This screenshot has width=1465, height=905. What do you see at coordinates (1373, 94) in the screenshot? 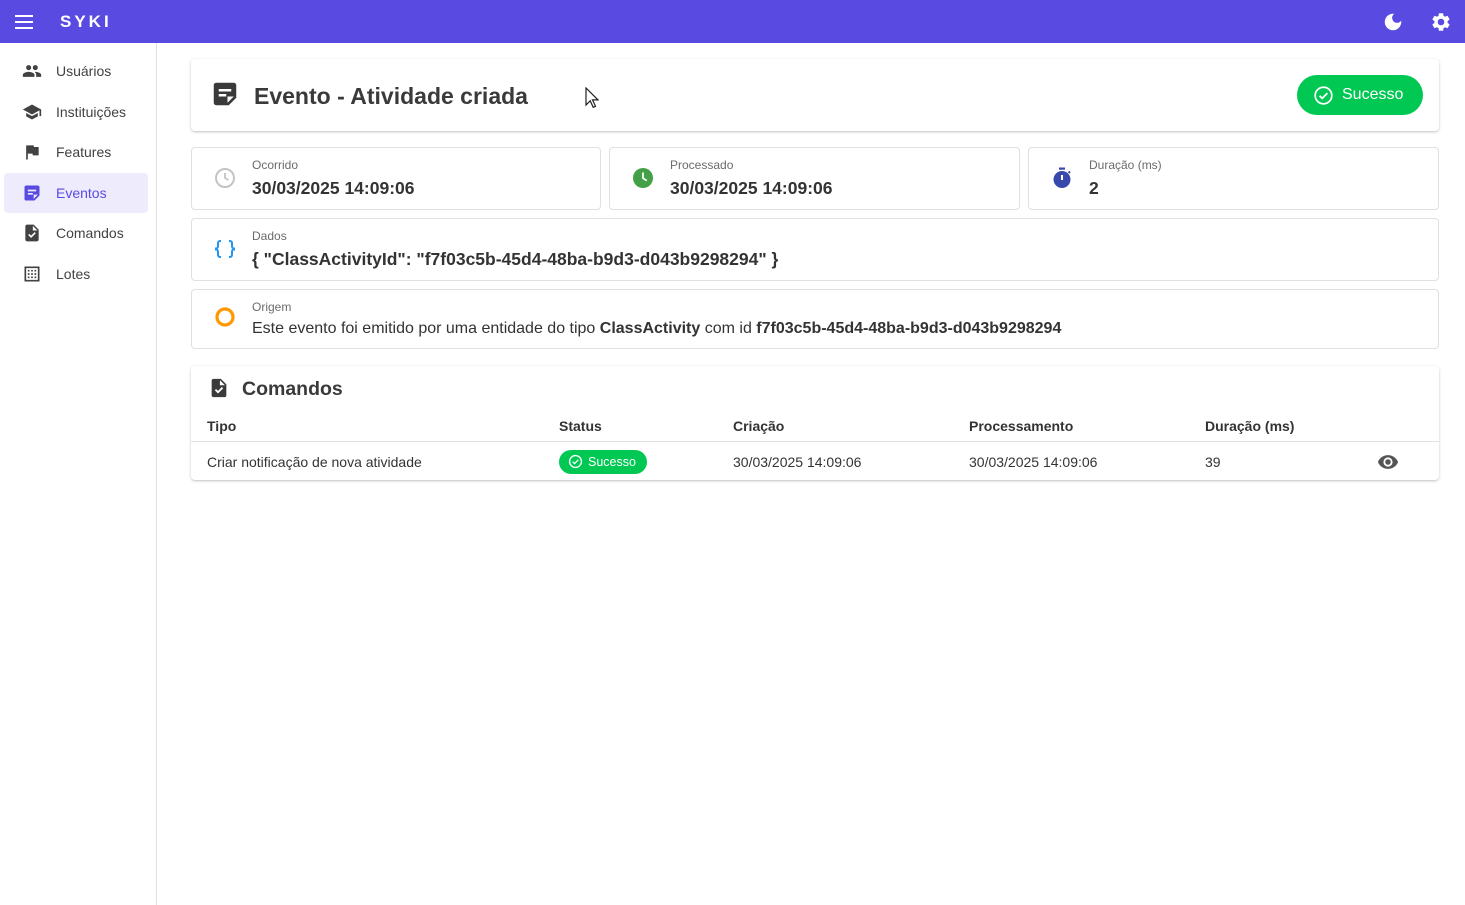
I see `status-label: Sucesso` at bounding box center [1373, 94].